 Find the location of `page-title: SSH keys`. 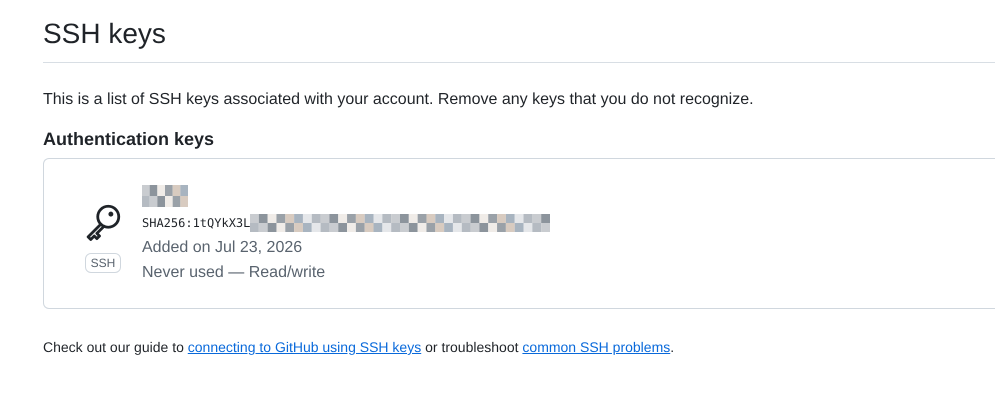

page-title: SSH keys is located at coordinates (519, 40).